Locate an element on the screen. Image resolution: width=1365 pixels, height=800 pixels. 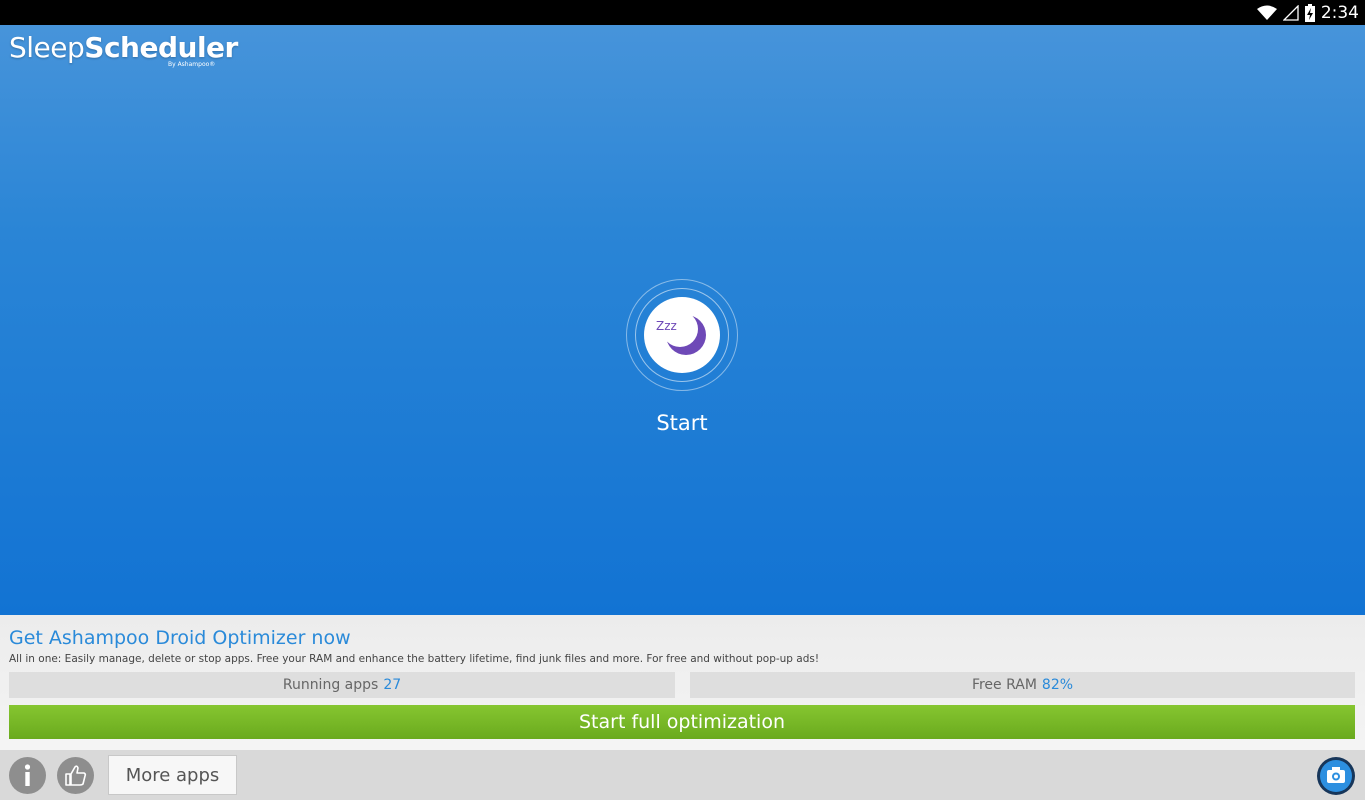
promo-title: Get Ashampoo Droid Optimizer now is located at coordinates (180, 638).